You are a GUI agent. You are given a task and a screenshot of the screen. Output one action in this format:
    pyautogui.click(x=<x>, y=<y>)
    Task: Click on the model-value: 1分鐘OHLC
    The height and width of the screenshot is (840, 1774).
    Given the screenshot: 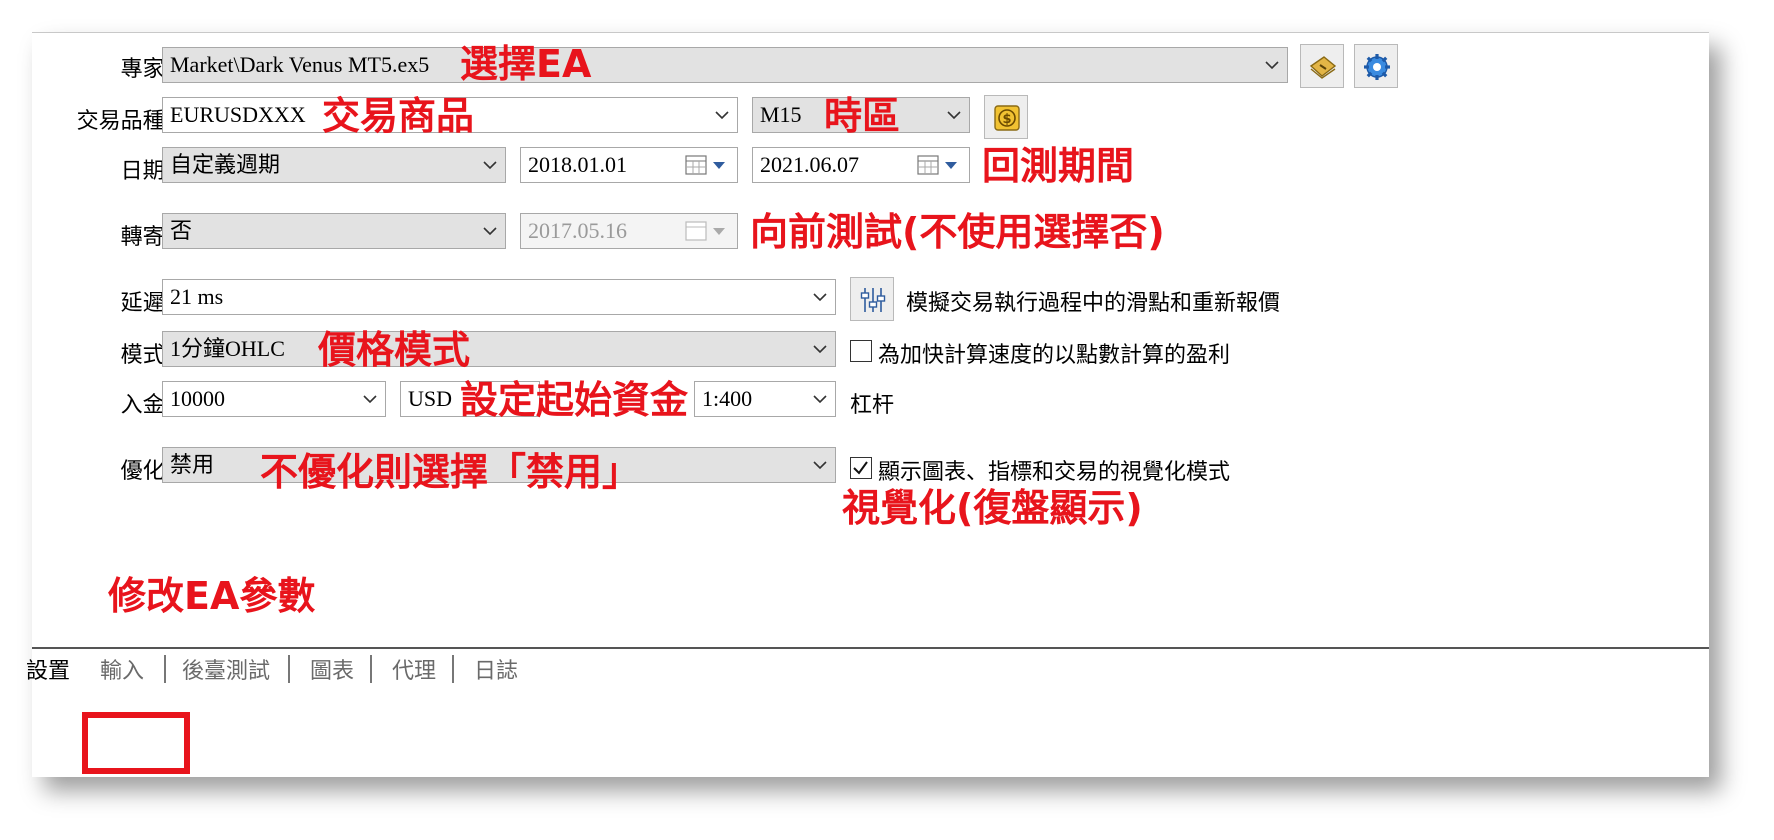 What is the action you would take?
    pyautogui.click(x=227, y=348)
    